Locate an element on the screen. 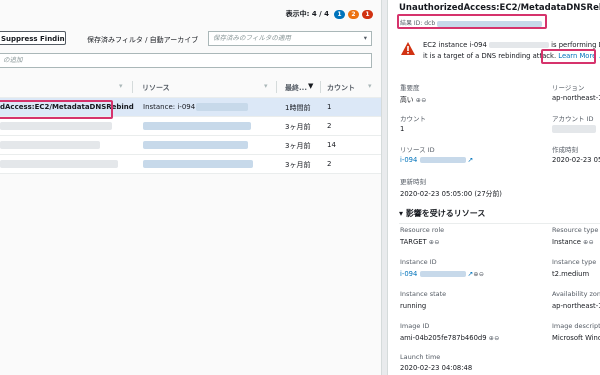 Image resolution: width=600 pixels, height=375 pixels. table-row: 3ヶ月前 14 is located at coordinates (190, 145).